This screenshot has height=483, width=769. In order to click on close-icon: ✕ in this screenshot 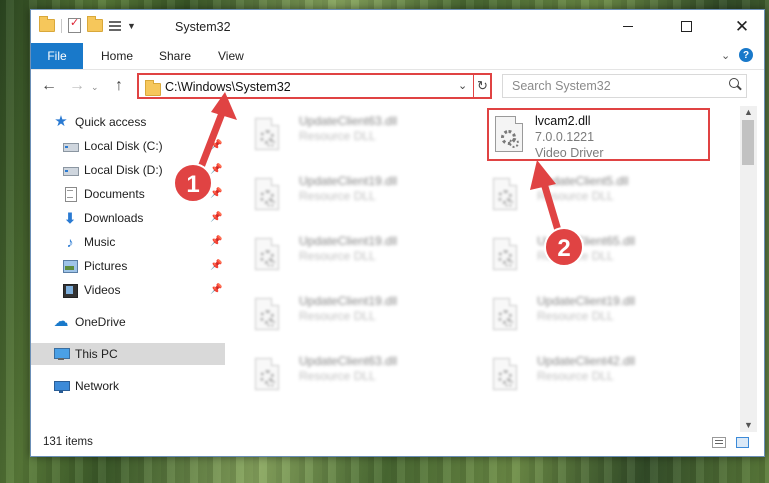, I will do `click(742, 26)`.